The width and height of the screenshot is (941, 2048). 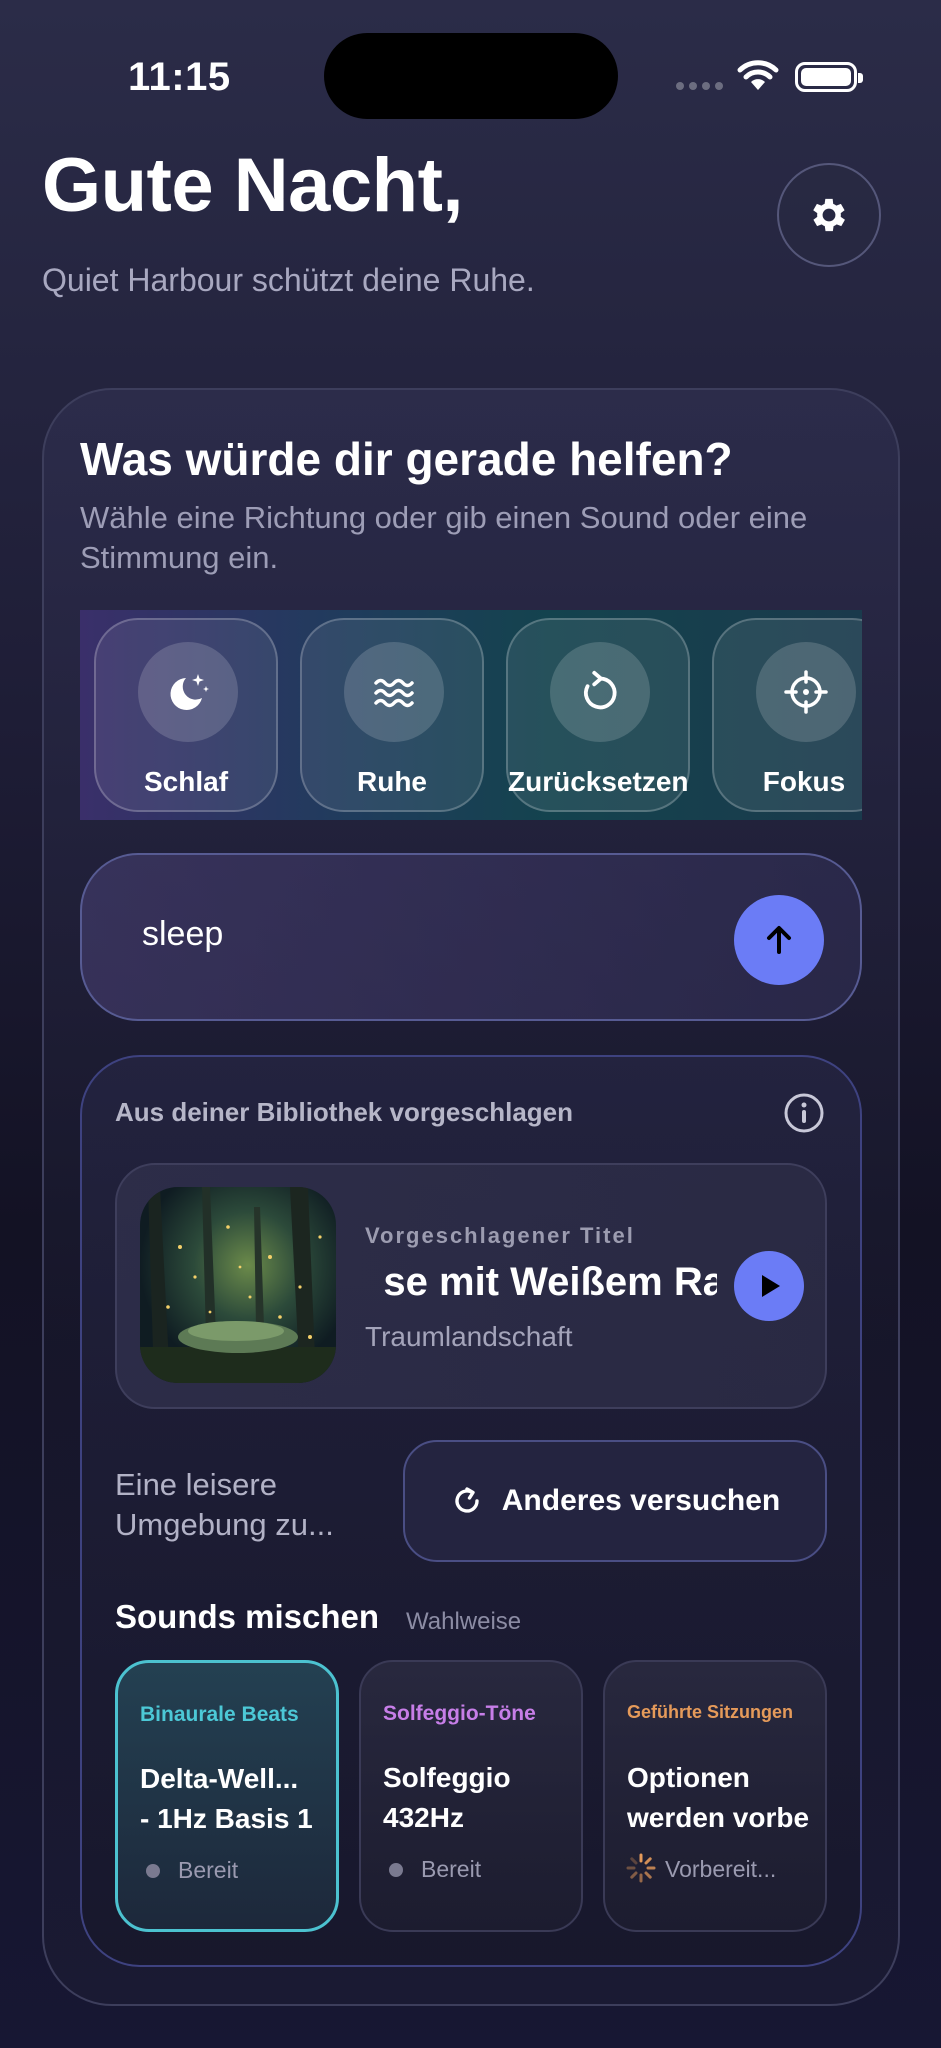 I want to click on page-subtitle: Quiet Harbour schützt deine Ruhe., so click(x=288, y=280).